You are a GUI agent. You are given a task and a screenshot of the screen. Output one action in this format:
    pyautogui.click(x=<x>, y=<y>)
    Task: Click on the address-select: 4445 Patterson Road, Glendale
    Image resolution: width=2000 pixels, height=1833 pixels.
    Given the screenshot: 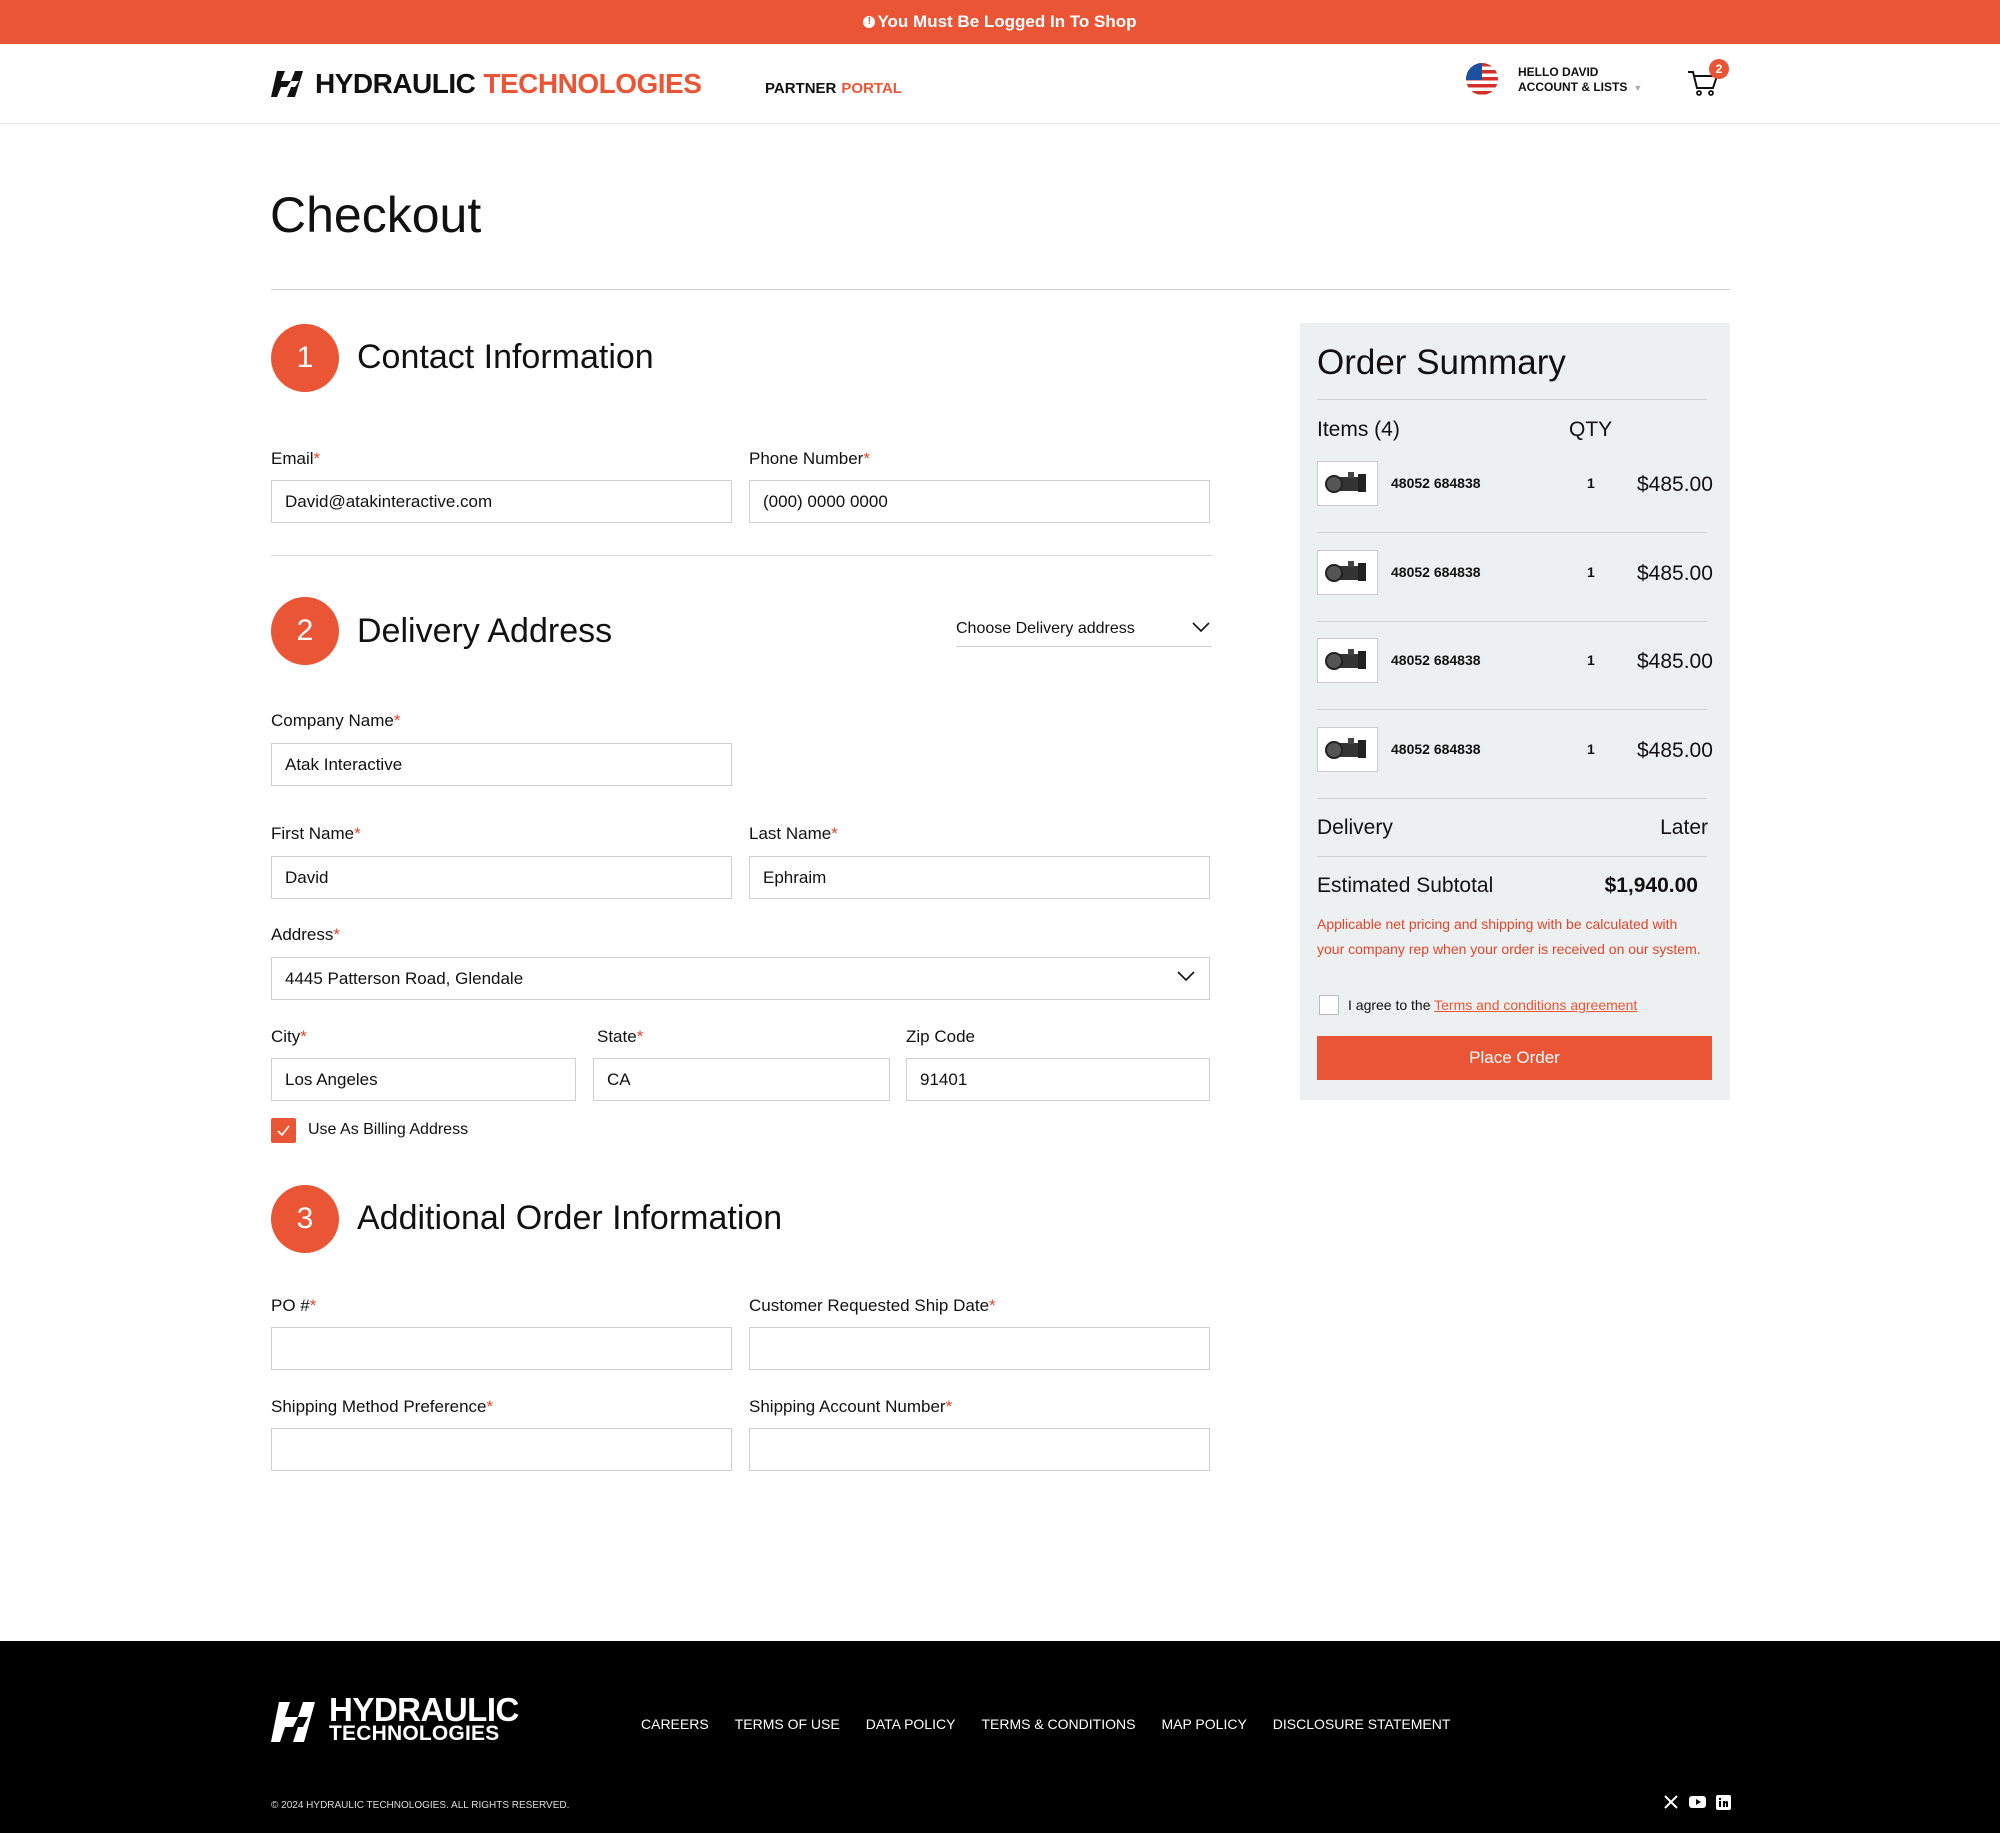 What is the action you would take?
    pyautogui.click(x=740, y=978)
    